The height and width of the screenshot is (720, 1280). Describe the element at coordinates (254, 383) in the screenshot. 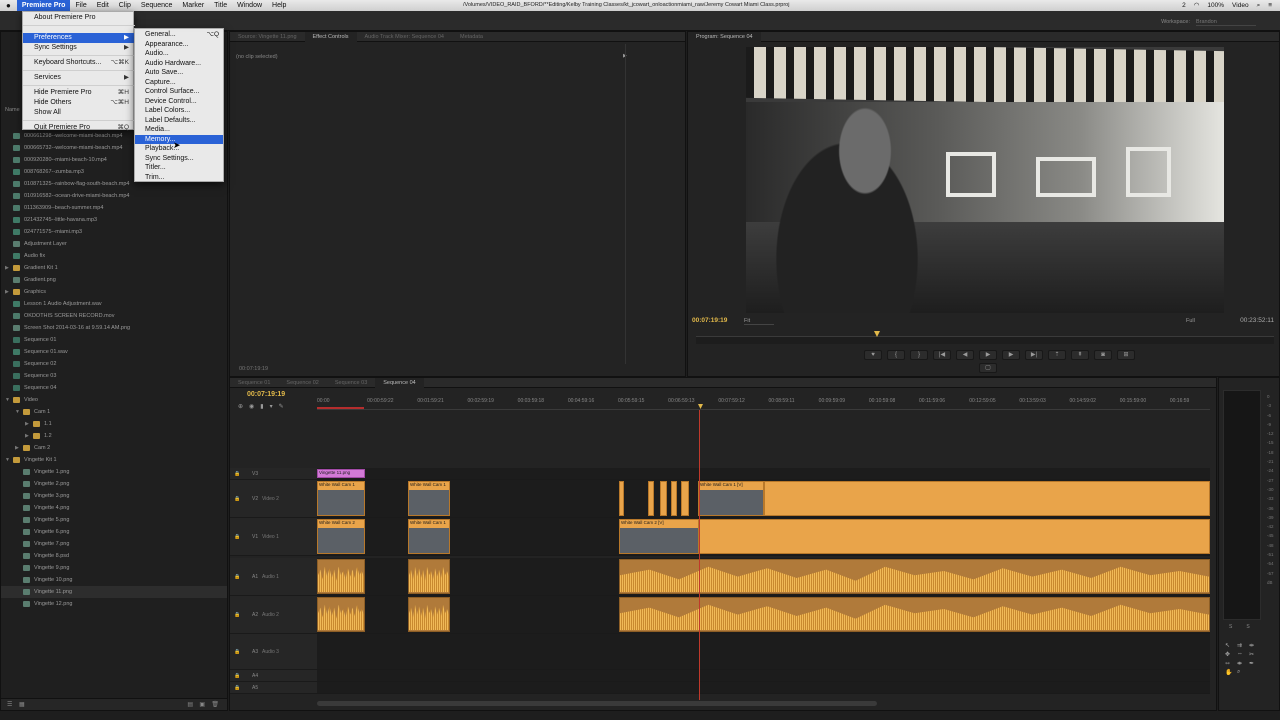

I see `tab-sequence-01: Sequence 01` at that location.